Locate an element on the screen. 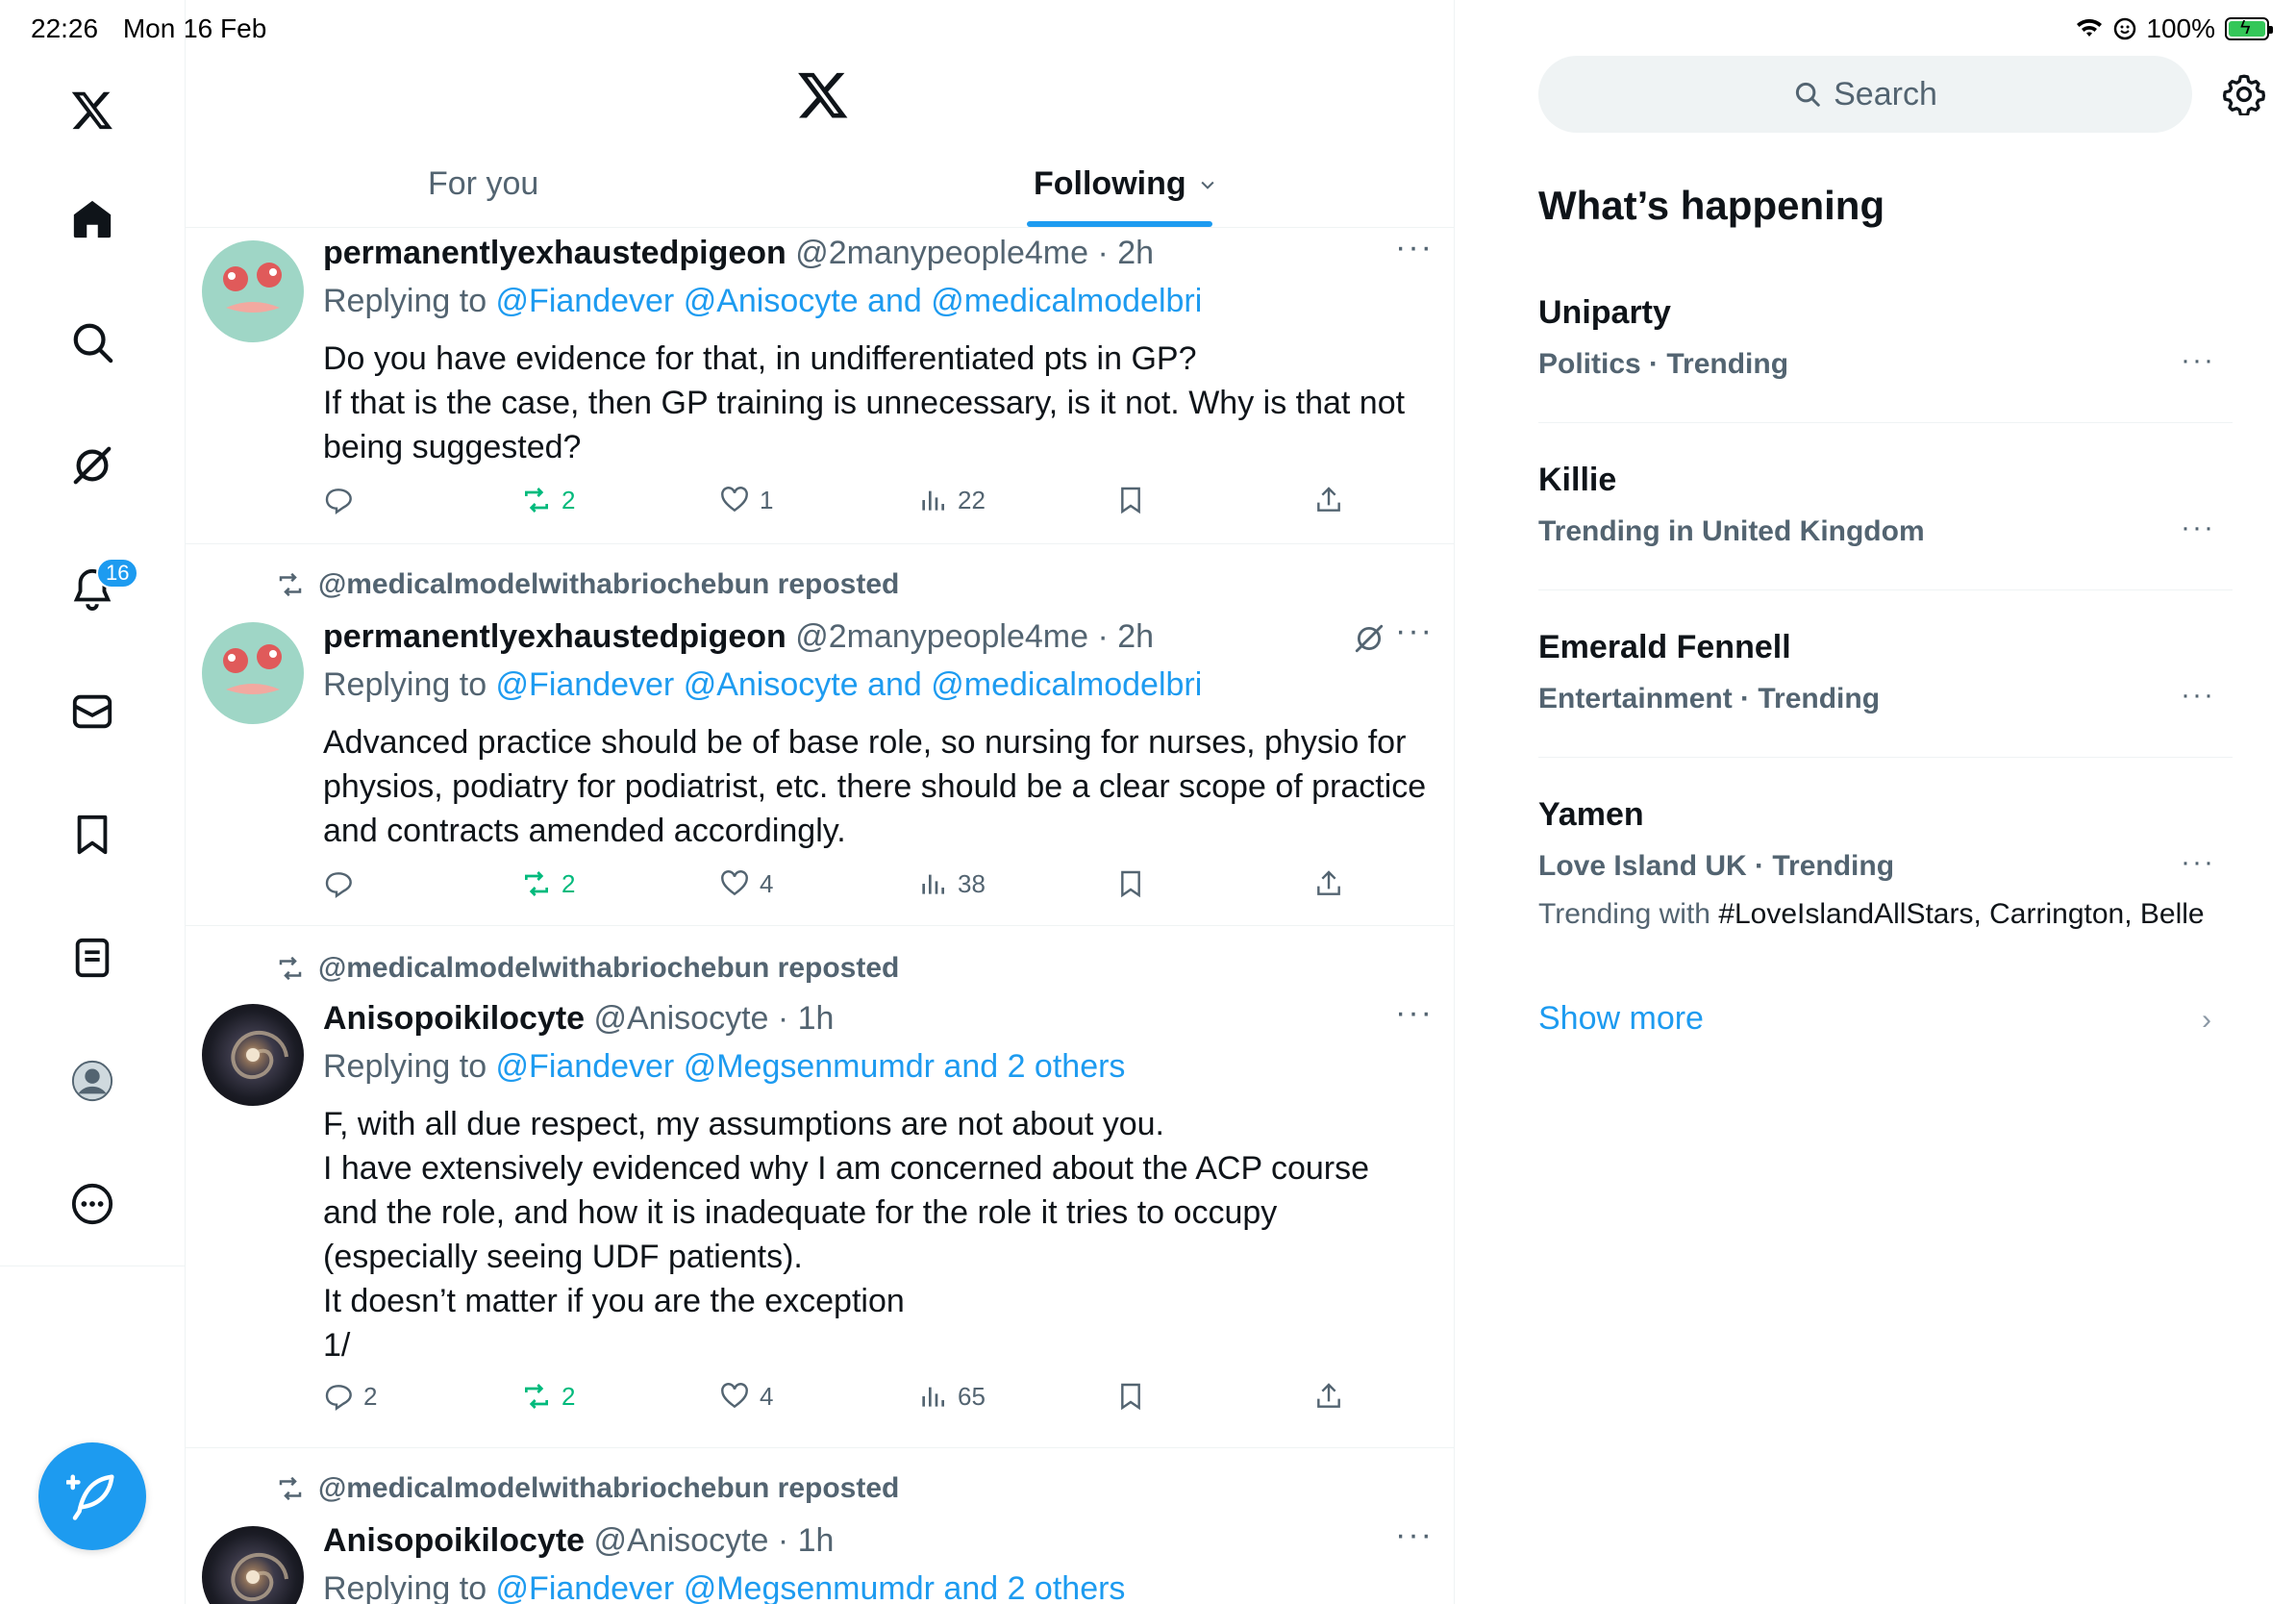 Image resolution: width=2296 pixels, height=1604 pixels. heart-icon is located at coordinates (734, 883).